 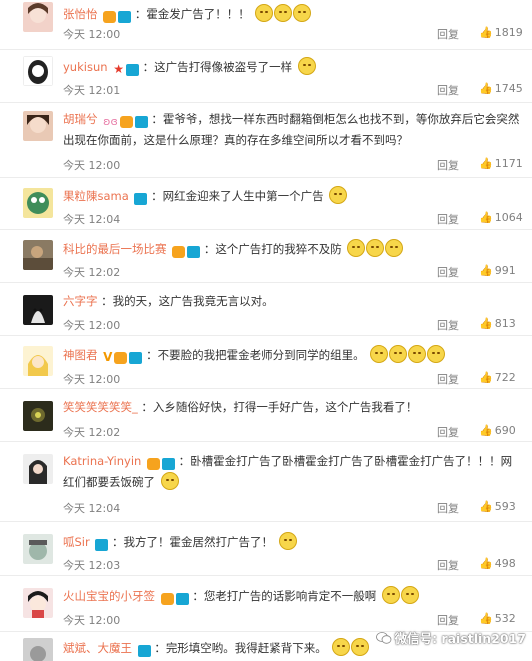 I want to click on username: 火山宝宝的小牙签, so click(x=109, y=596).